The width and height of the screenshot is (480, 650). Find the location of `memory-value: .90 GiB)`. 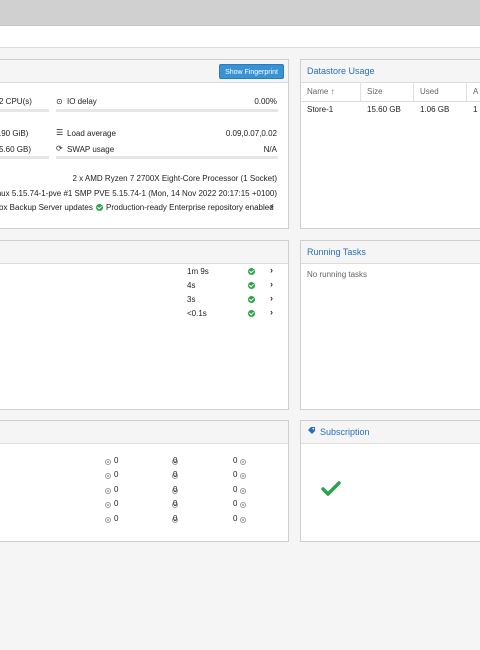

memory-value: .90 GiB) is located at coordinates (14, 133).